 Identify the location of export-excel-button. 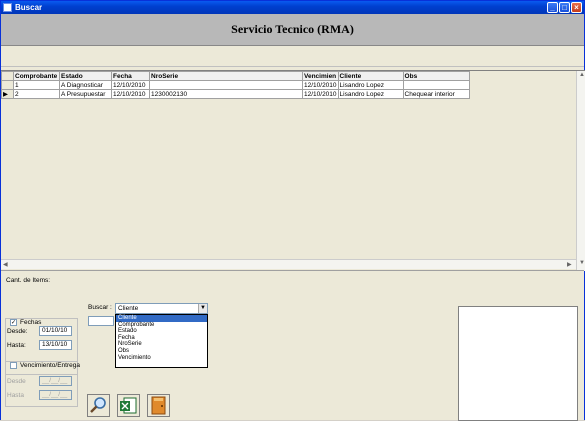
(128, 405).